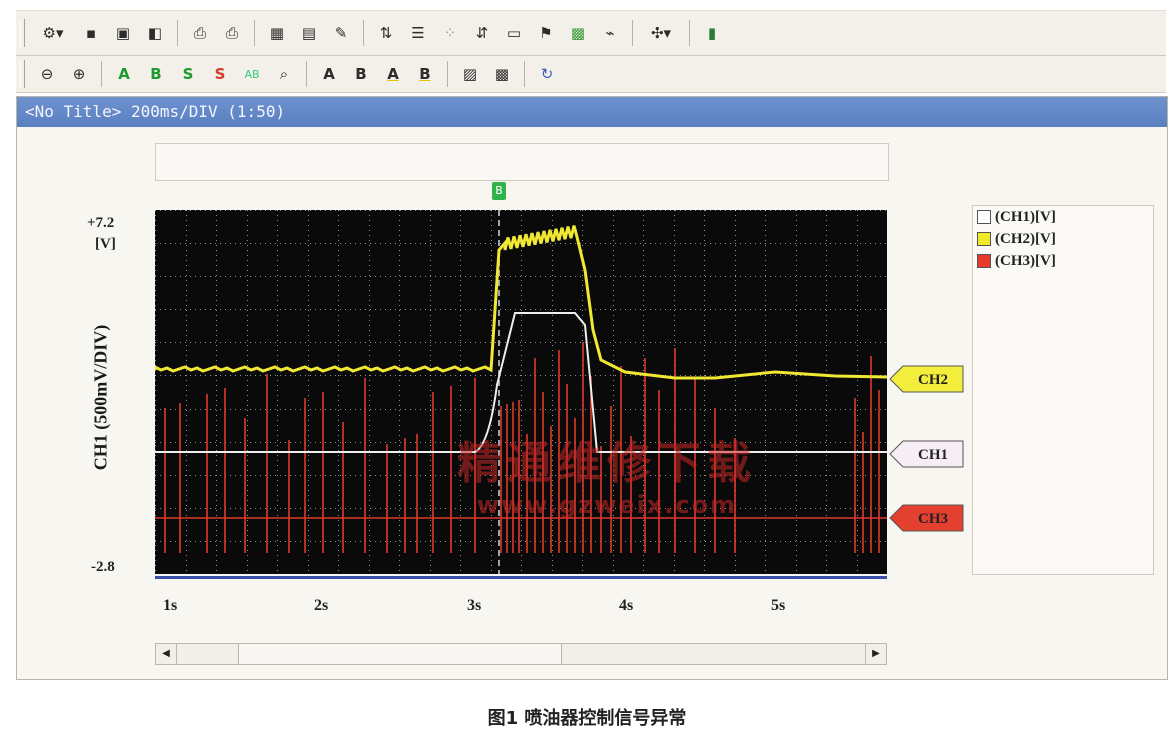 This screenshot has height=749, width=1174. I want to click on settings-icon: ⚙▾, so click(53, 33).